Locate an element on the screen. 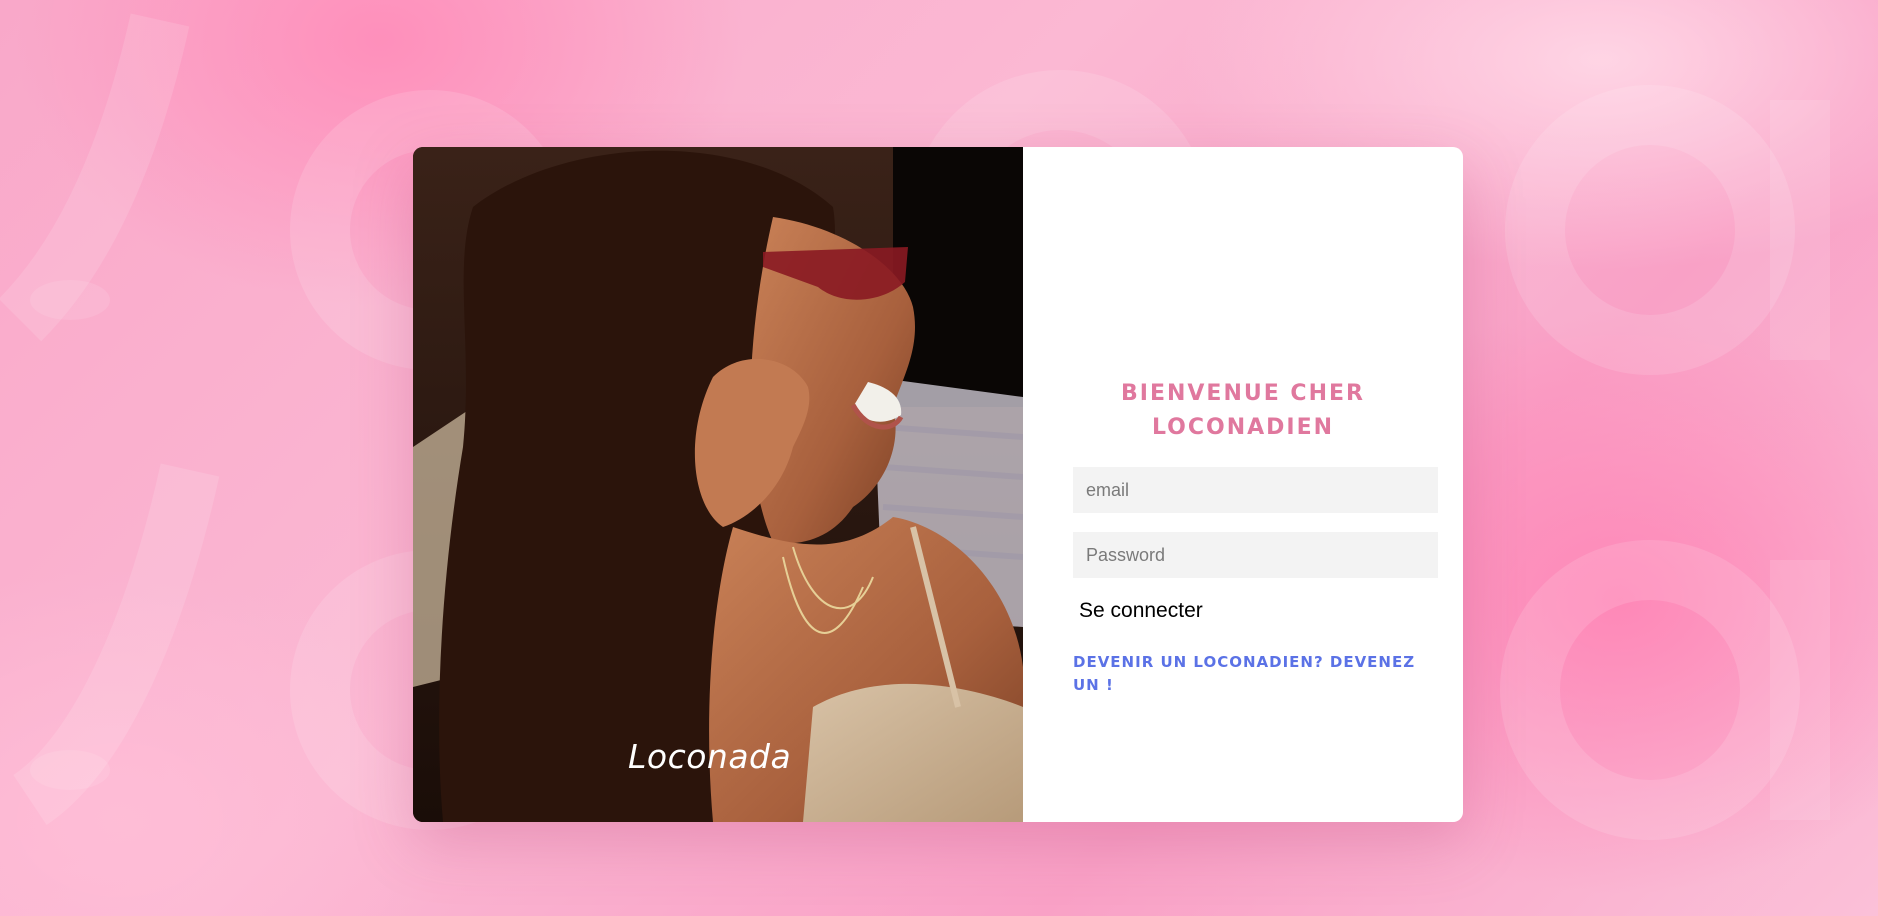 This screenshot has height=916, width=1878. password-field is located at coordinates (1255, 555).